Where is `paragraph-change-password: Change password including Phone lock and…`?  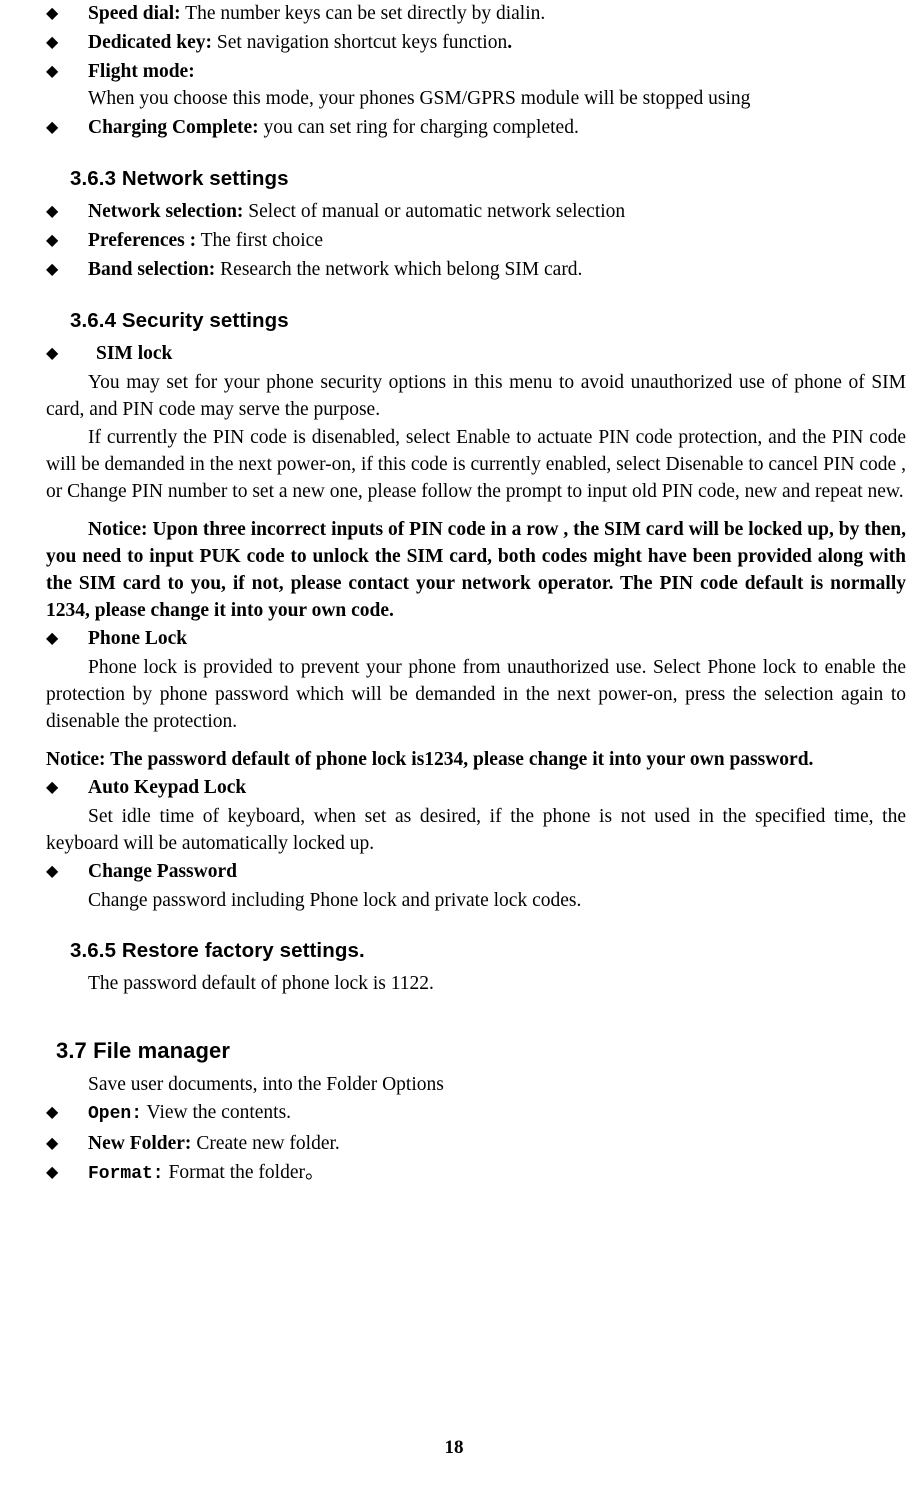
paragraph-change-password: Change password including Phone lock and… is located at coordinates (335, 900).